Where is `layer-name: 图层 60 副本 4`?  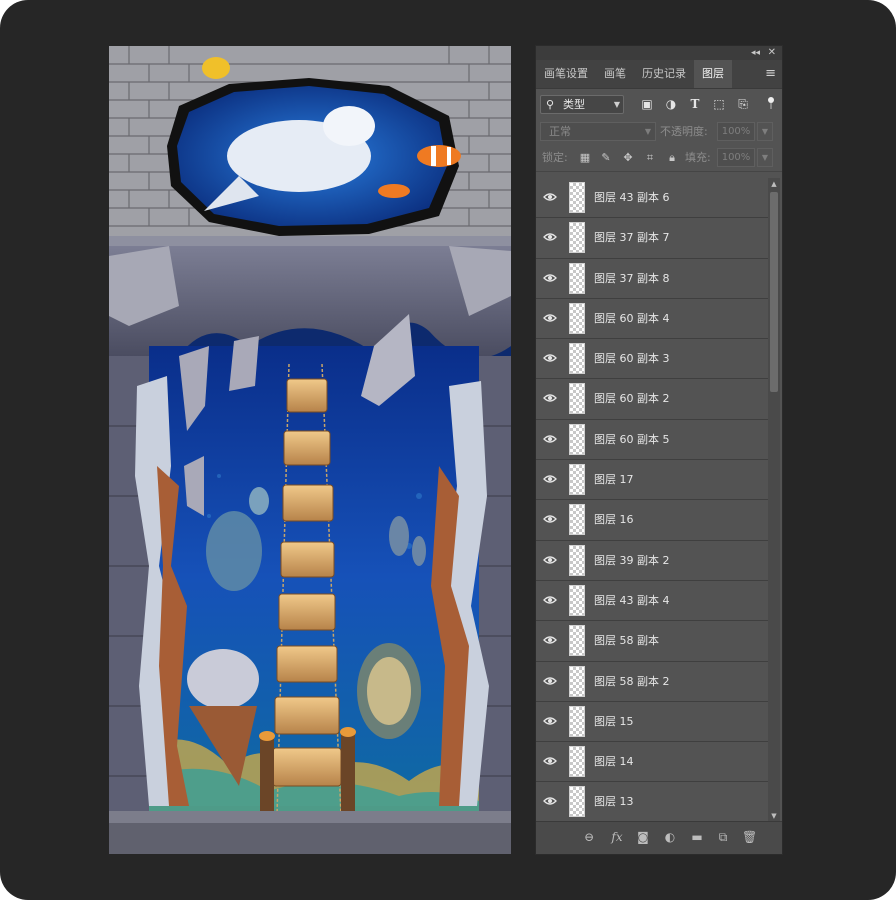
layer-name: 图层 60 副本 4 is located at coordinates (632, 318).